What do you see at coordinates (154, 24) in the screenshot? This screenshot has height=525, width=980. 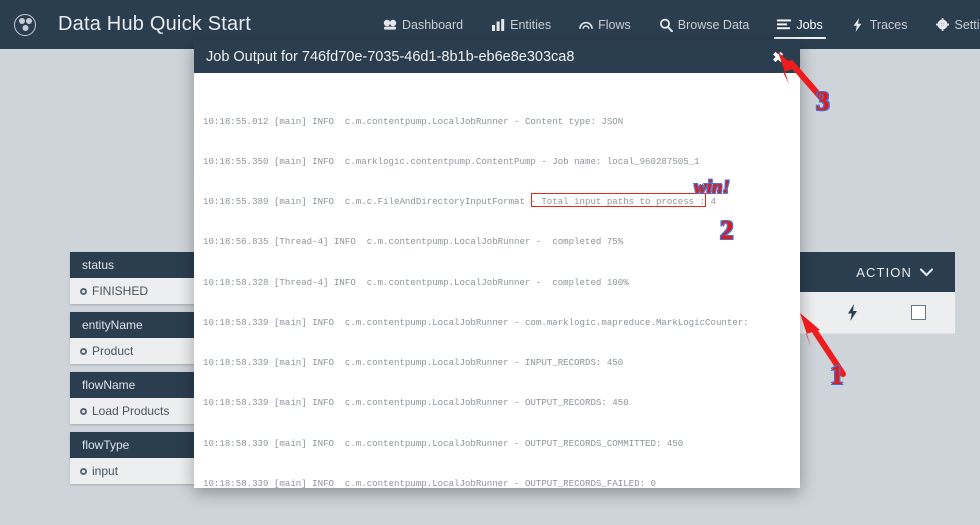 I see `page-title: Data Hub Quick Start` at bounding box center [154, 24].